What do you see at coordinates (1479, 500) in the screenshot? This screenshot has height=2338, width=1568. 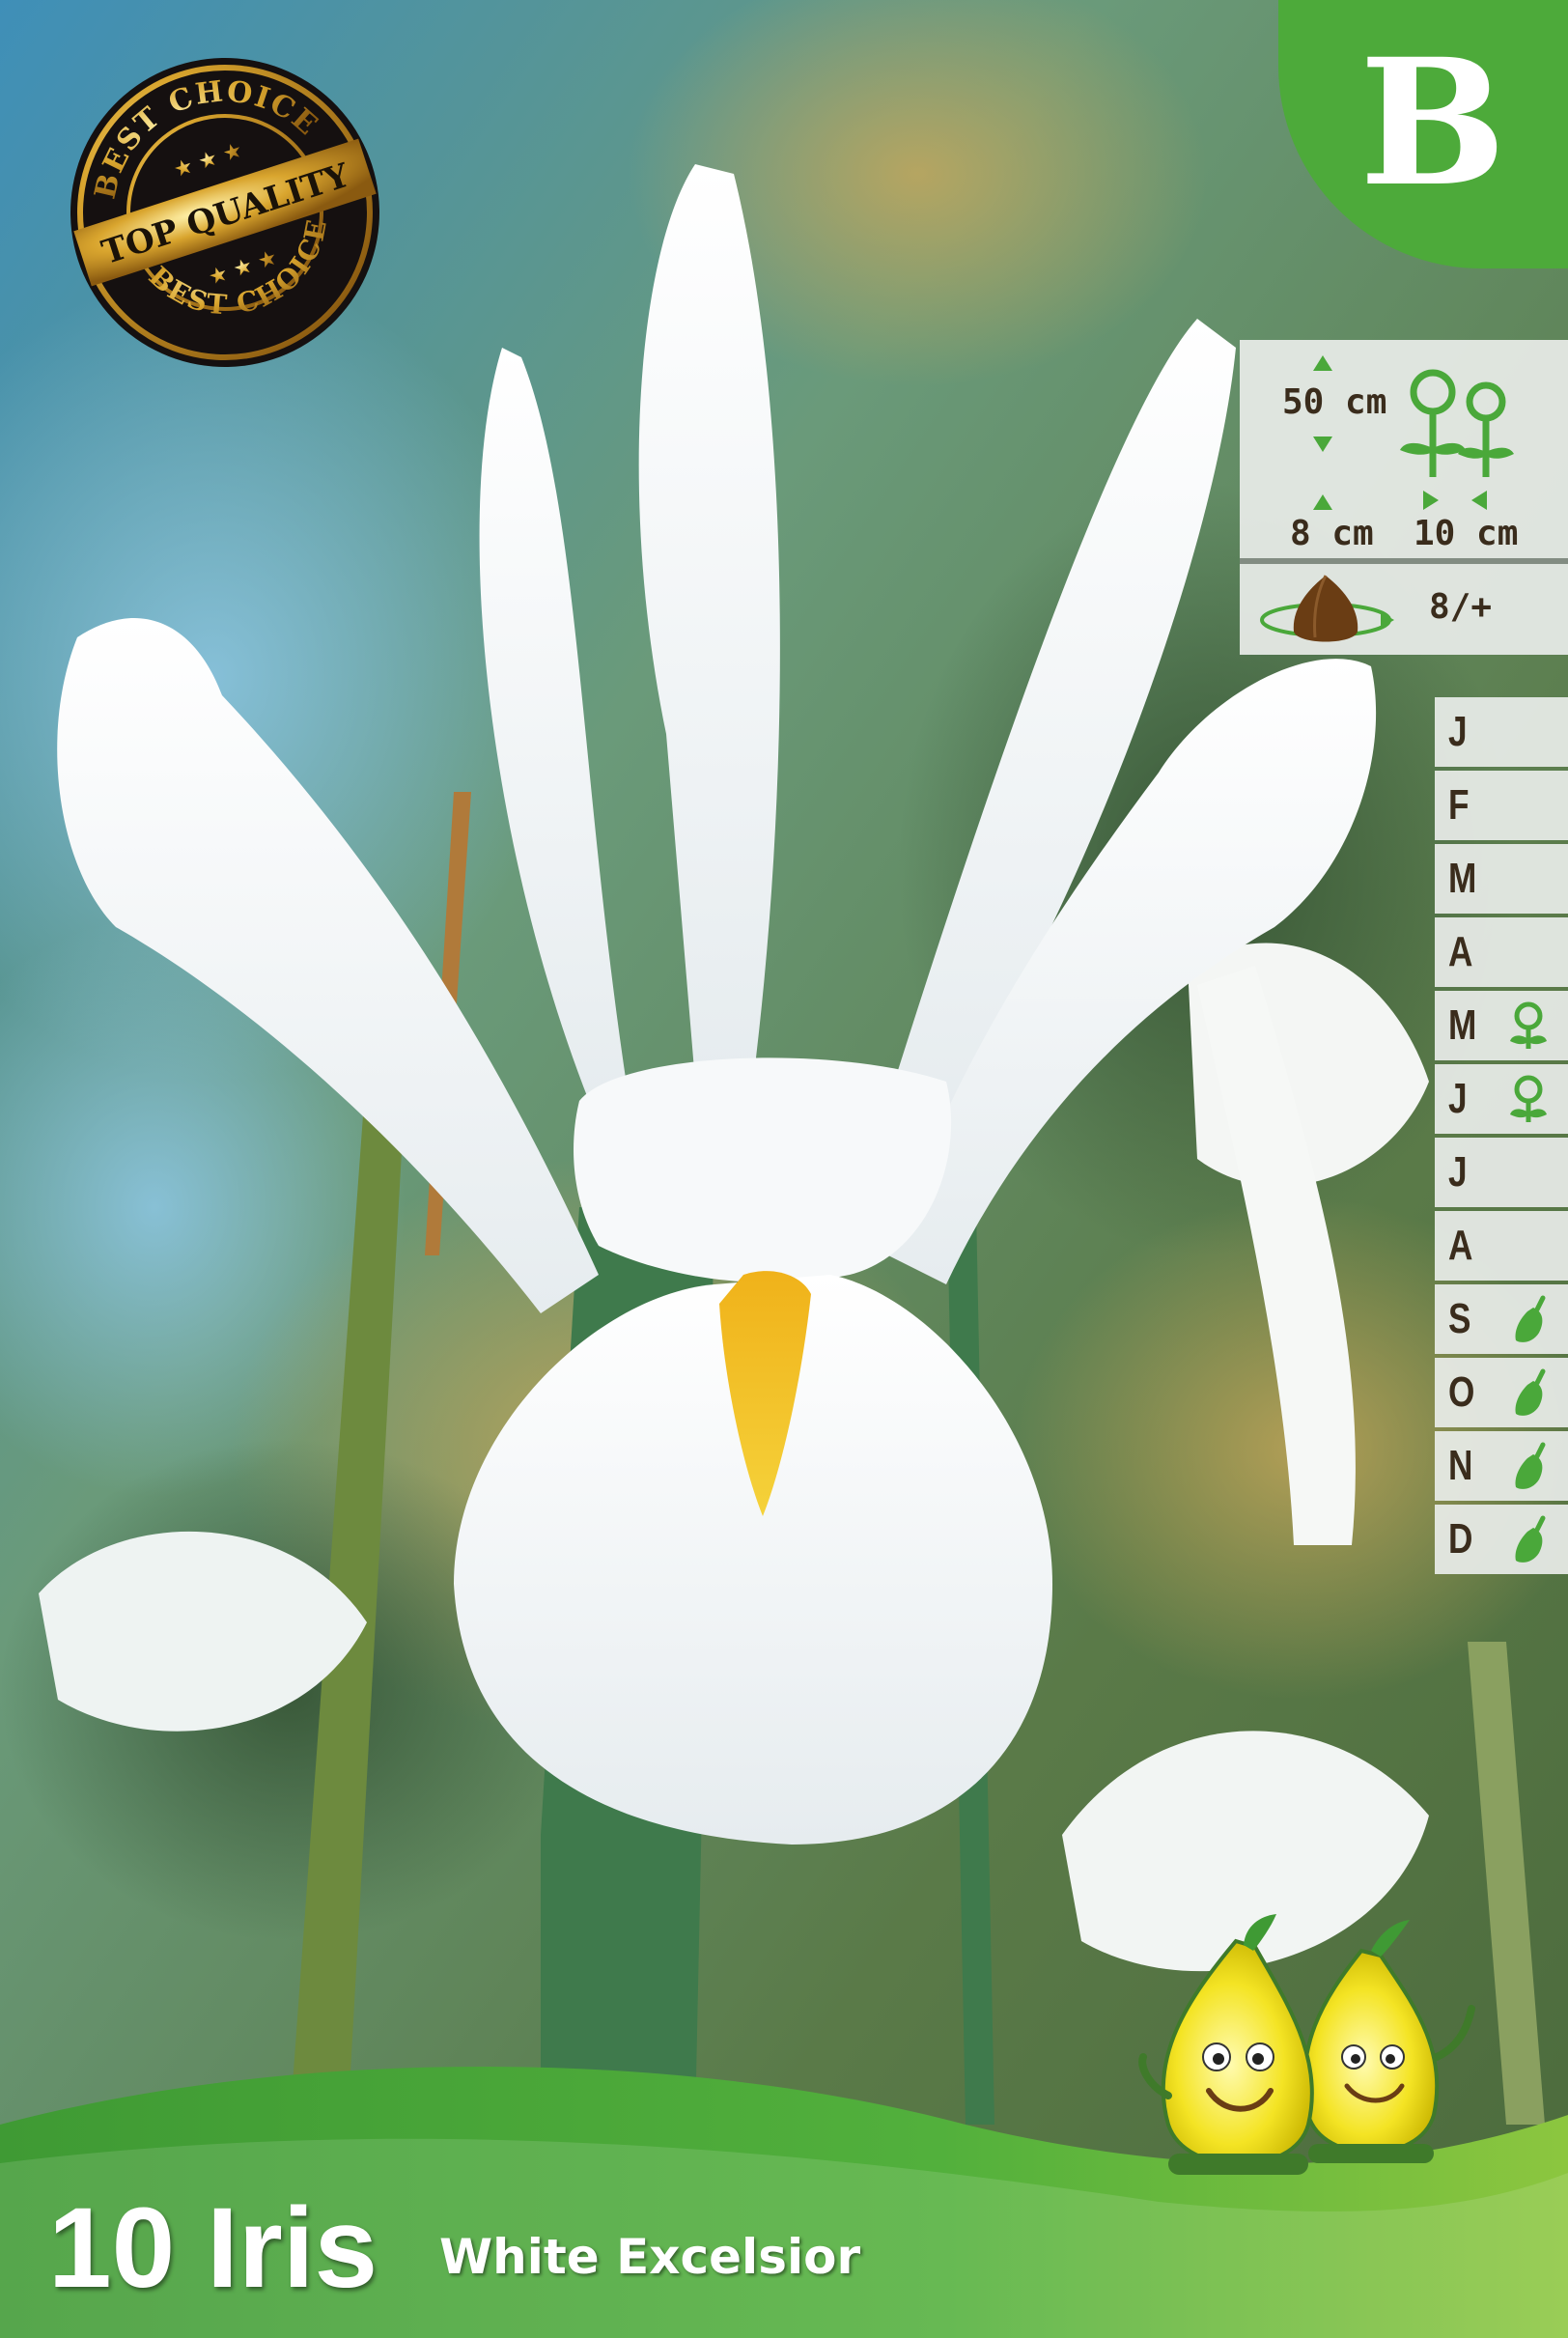 I see `spacing-arrow-left-icon` at bounding box center [1479, 500].